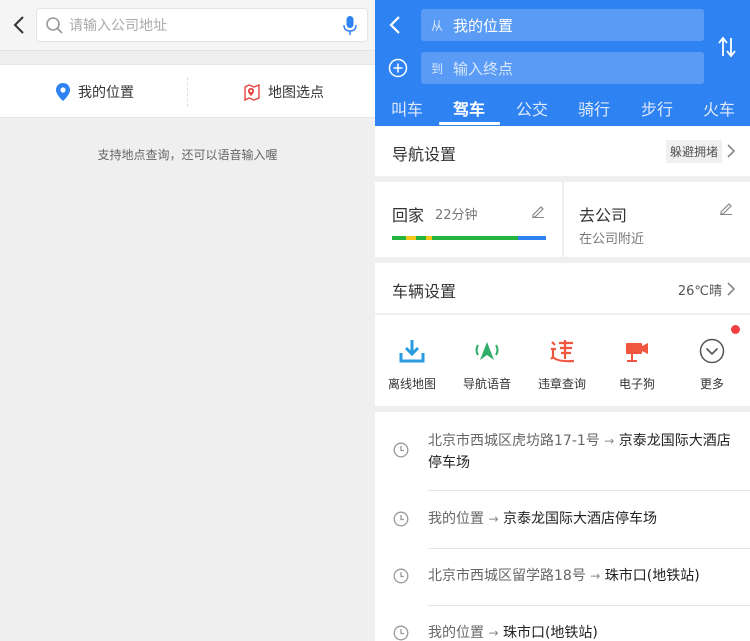 The image size is (750, 641). I want to click on map-pick-icon, so click(252, 92).